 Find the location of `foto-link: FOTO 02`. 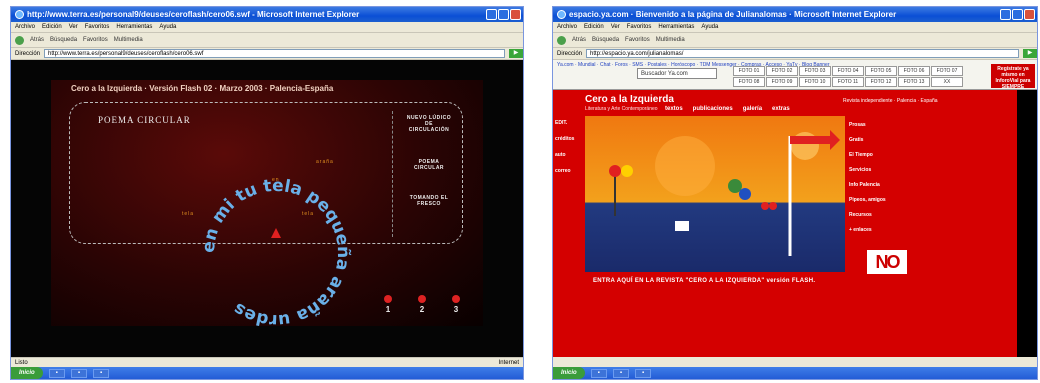

foto-link: FOTO 02 is located at coordinates (782, 71).